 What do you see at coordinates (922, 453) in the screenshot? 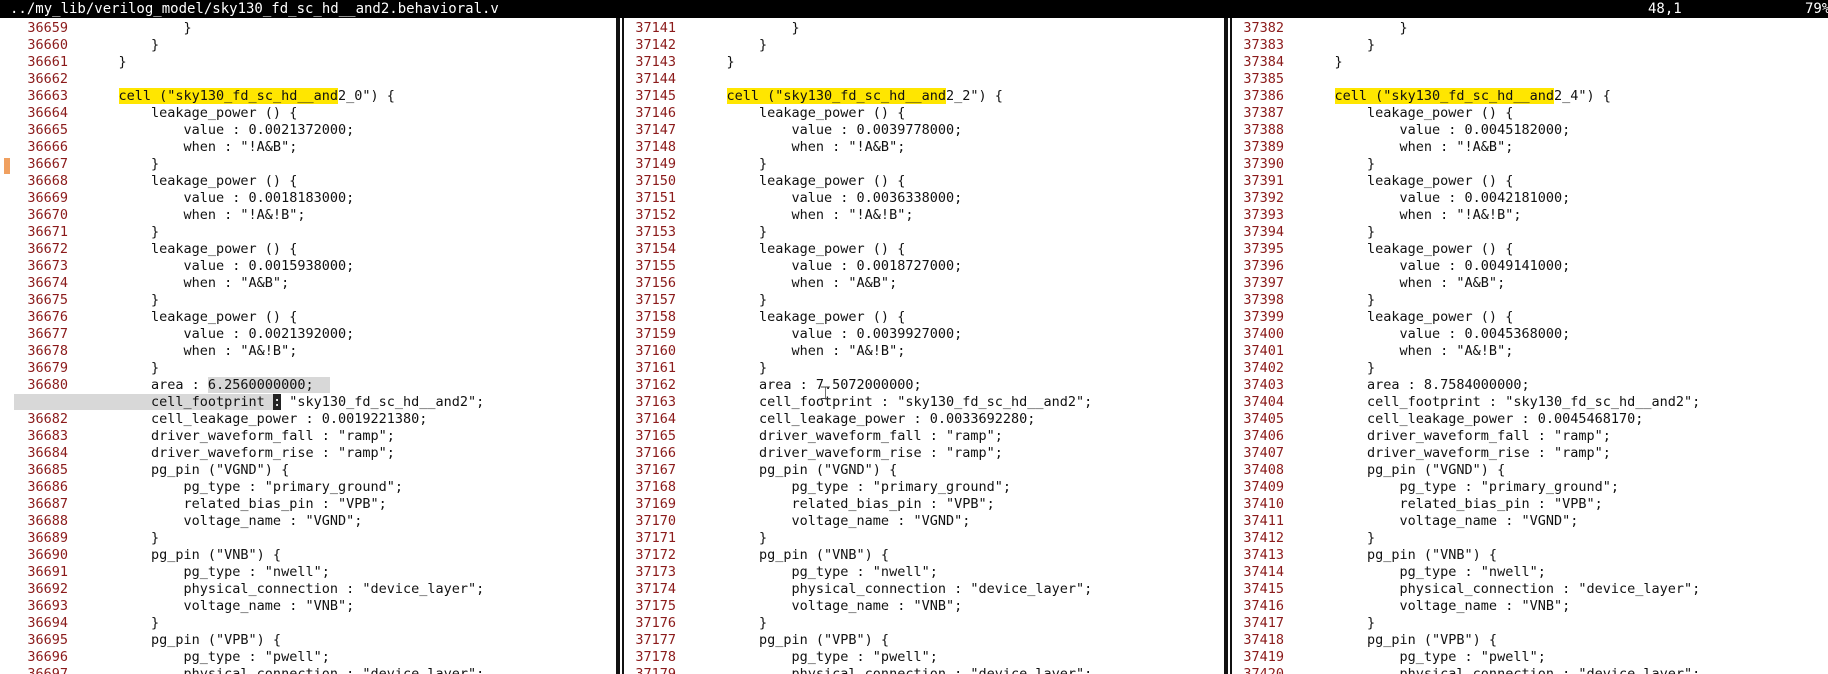
I see `code-line: 37166 driver_waveform_rise : "ramp";` at bounding box center [922, 453].